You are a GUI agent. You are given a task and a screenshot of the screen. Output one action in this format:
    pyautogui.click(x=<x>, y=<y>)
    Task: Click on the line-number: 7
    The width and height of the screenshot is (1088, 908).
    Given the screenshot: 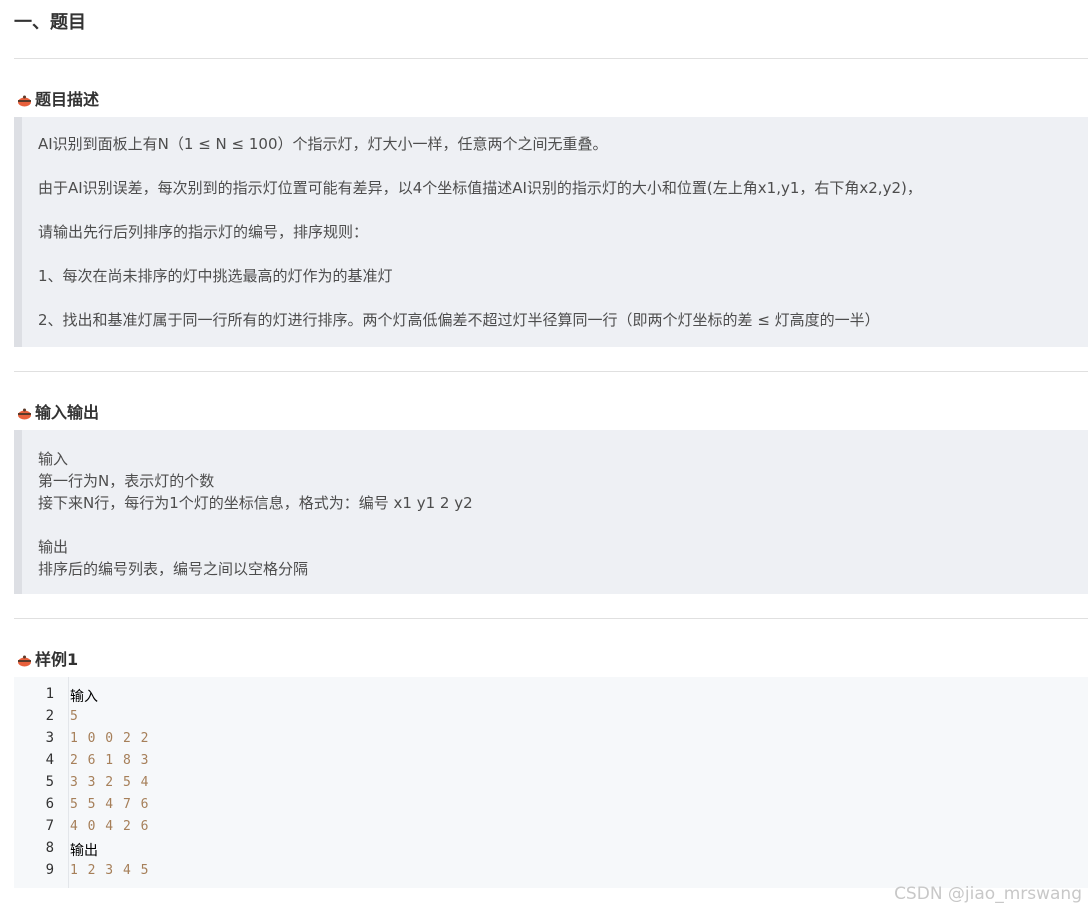 What is the action you would take?
    pyautogui.click(x=49, y=826)
    